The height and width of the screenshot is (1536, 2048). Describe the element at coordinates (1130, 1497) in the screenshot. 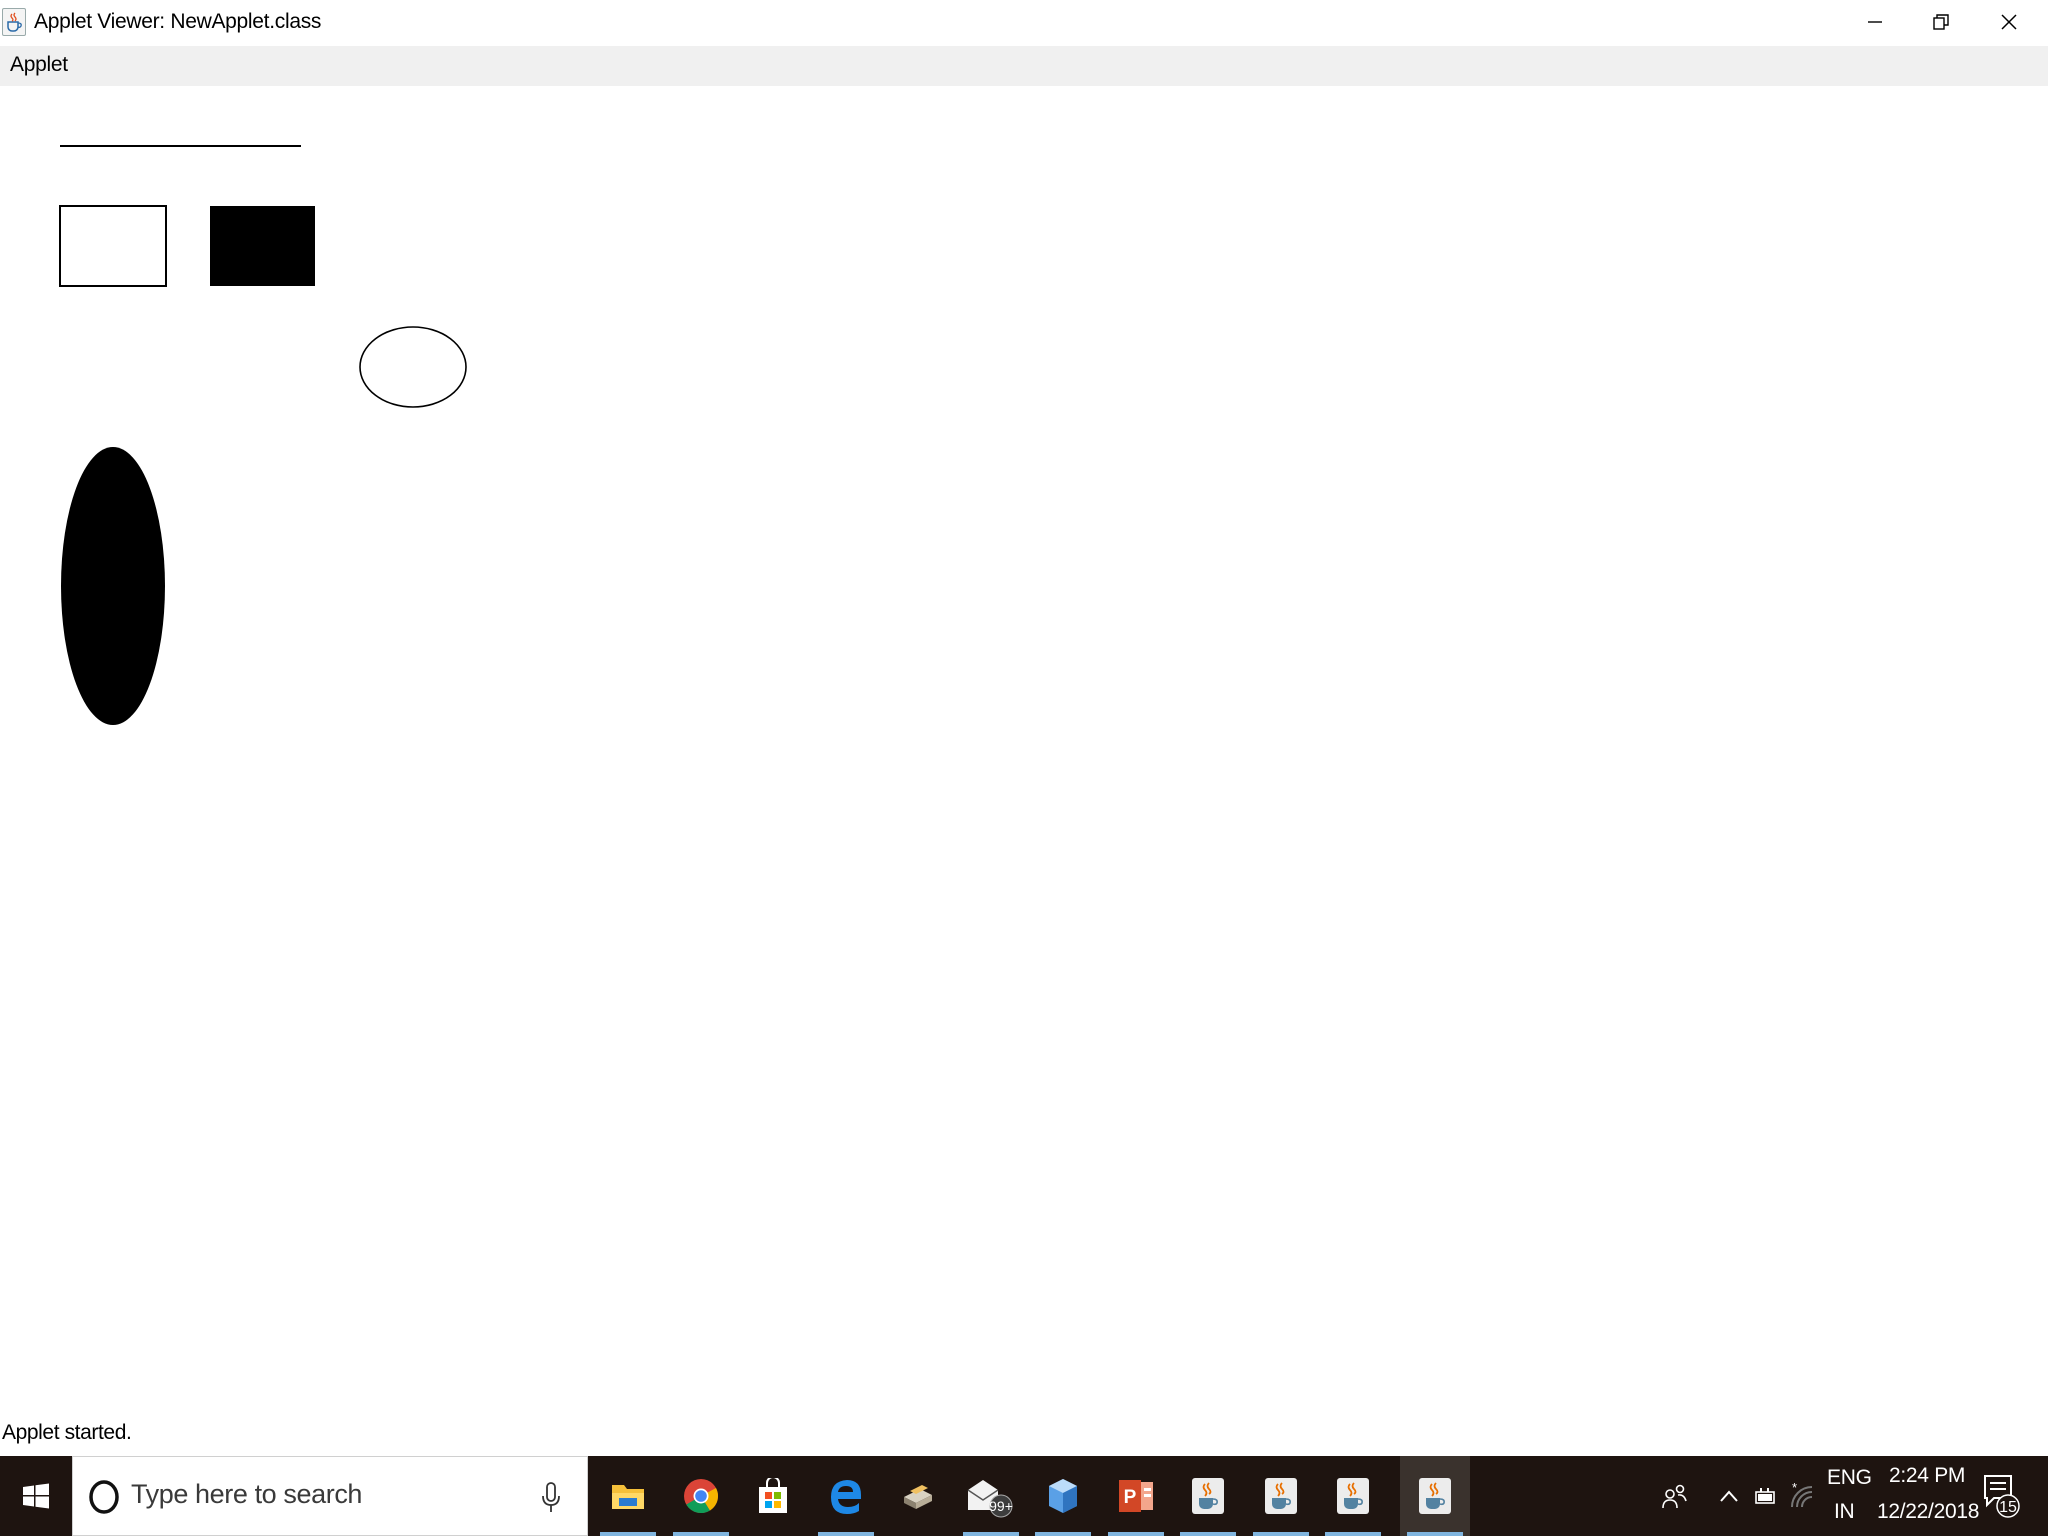

I see `svg-text: P` at that location.